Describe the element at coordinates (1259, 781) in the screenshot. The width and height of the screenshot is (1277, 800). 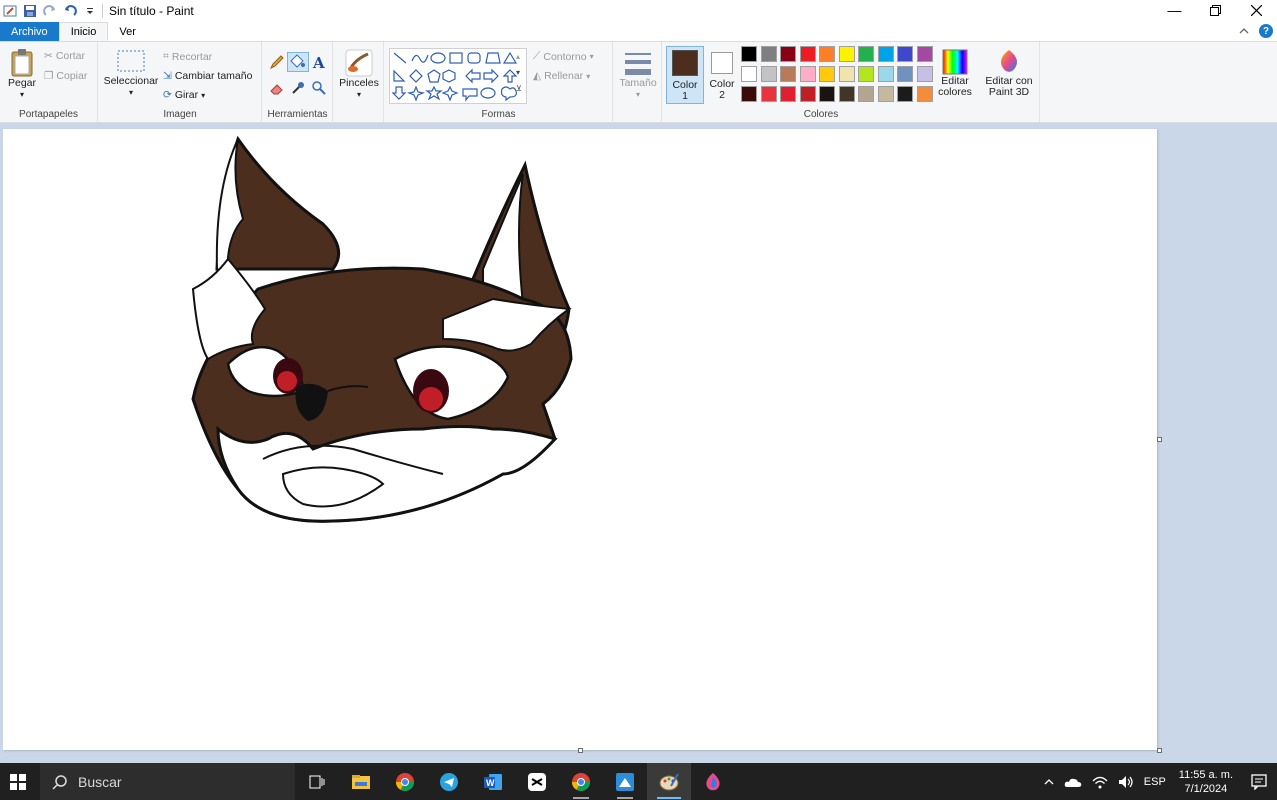
I see `notifications-icon` at that location.